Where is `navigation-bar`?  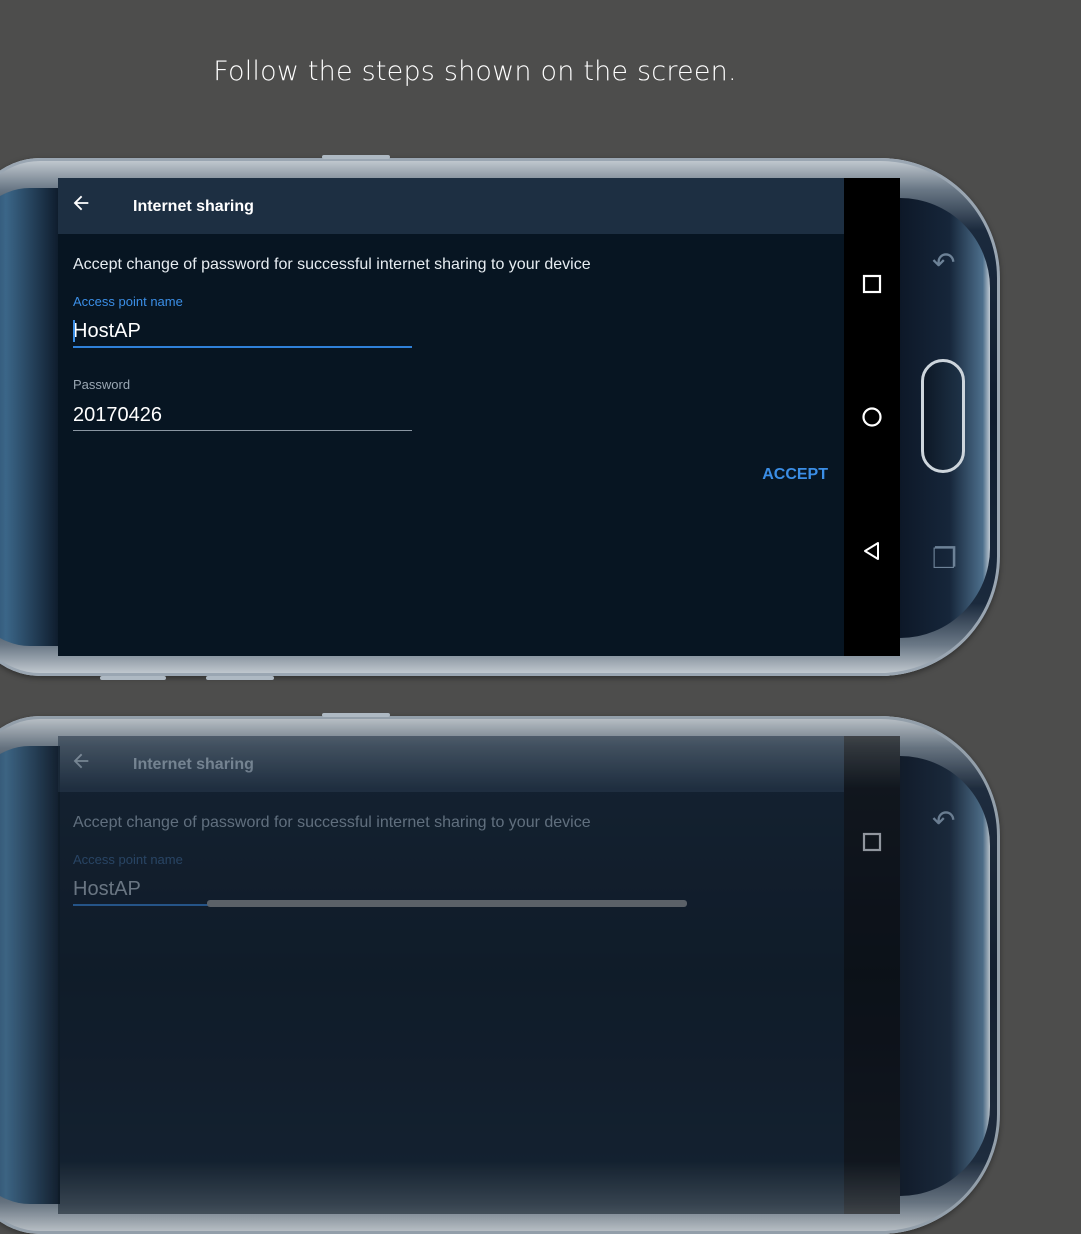
navigation-bar is located at coordinates (872, 417).